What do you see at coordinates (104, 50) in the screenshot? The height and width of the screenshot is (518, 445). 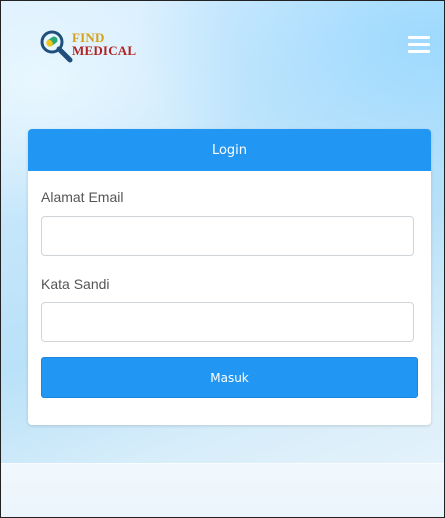 I see `brand-name-line2: MEDICAL` at bounding box center [104, 50].